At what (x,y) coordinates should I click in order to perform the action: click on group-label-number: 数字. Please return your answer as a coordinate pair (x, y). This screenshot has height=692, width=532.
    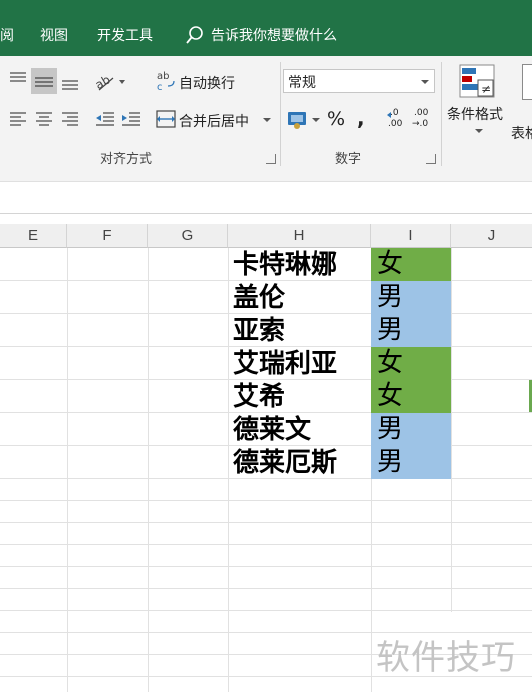
    Looking at the image, I should click on (348, 159).